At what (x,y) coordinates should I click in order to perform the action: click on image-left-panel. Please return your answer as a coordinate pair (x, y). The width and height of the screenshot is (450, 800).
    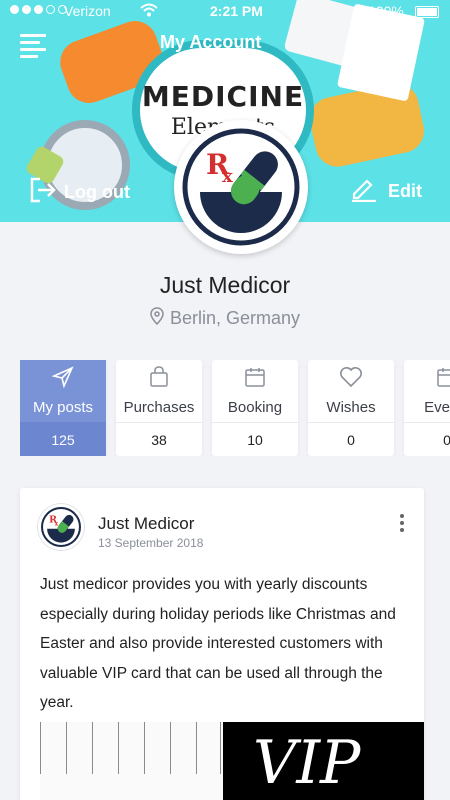
    Looking at the image, I should click on (131, 761).